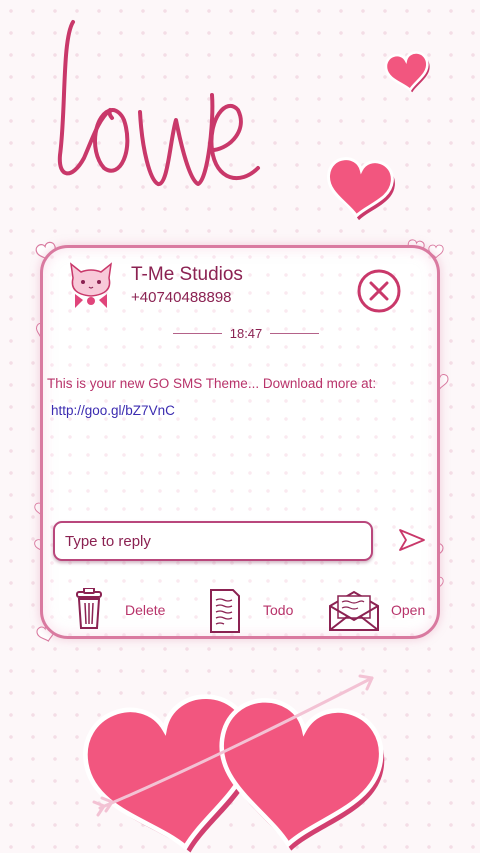 The height and width of the screenshot is (853, 480). What do you see at coordinates (89, 608) in the screenshot?
I see `trash-icon` at bounding box center [89, 608].